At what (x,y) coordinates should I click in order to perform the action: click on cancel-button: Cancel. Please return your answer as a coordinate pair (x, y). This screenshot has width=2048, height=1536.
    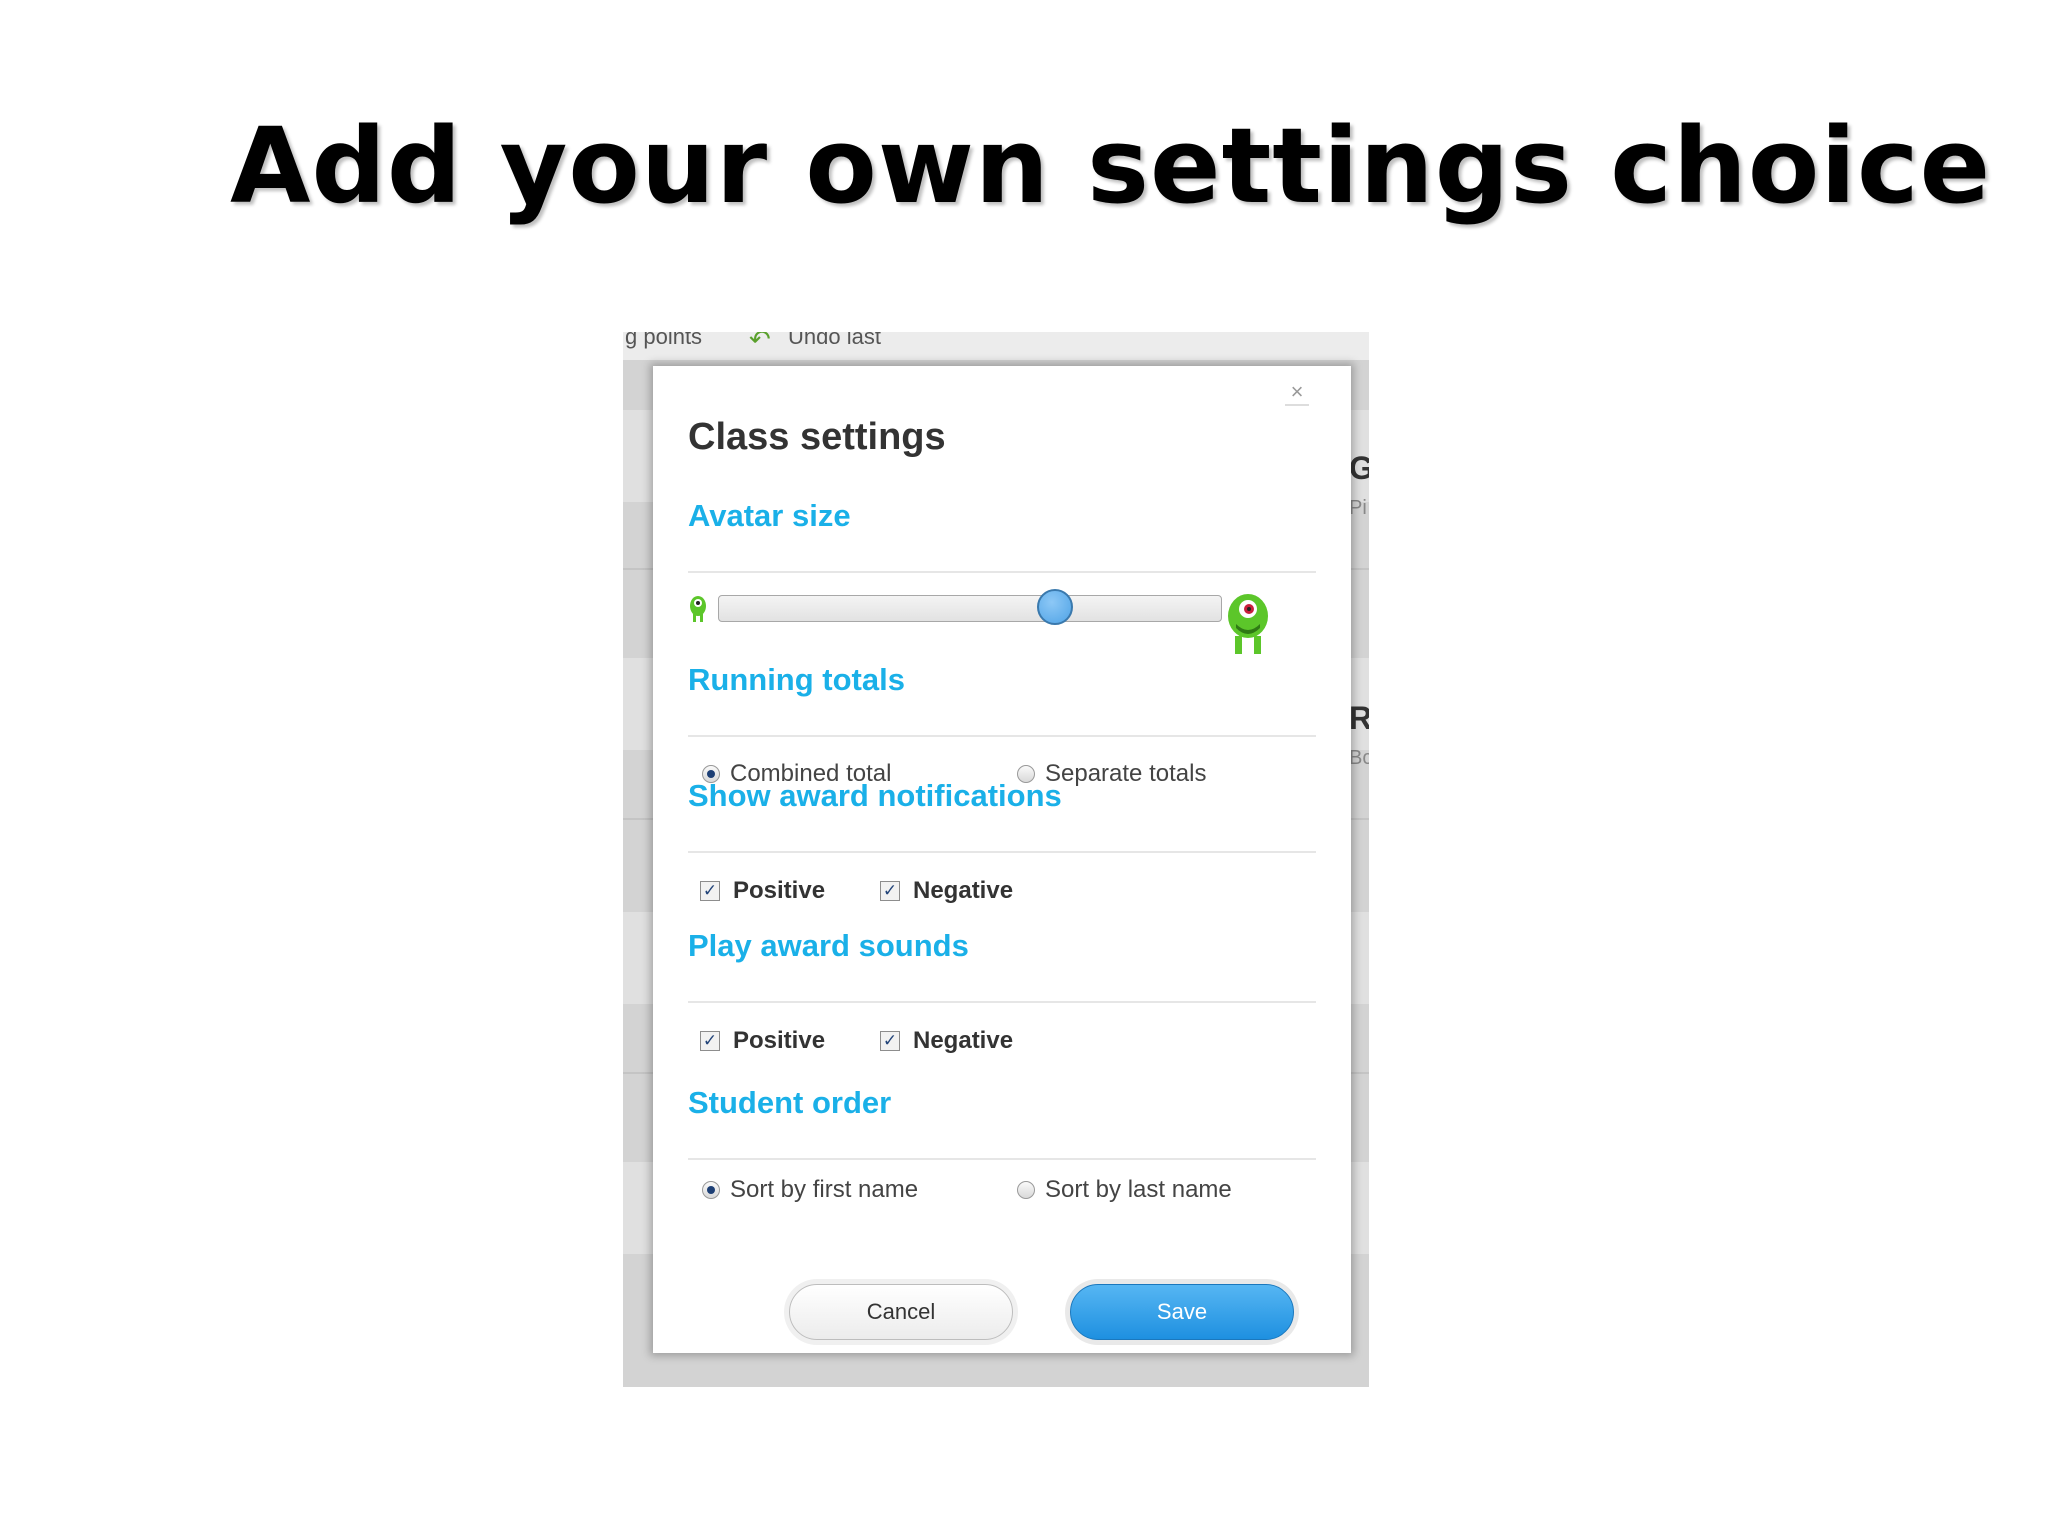
    Looking at the image, I should click on (901, 1312).